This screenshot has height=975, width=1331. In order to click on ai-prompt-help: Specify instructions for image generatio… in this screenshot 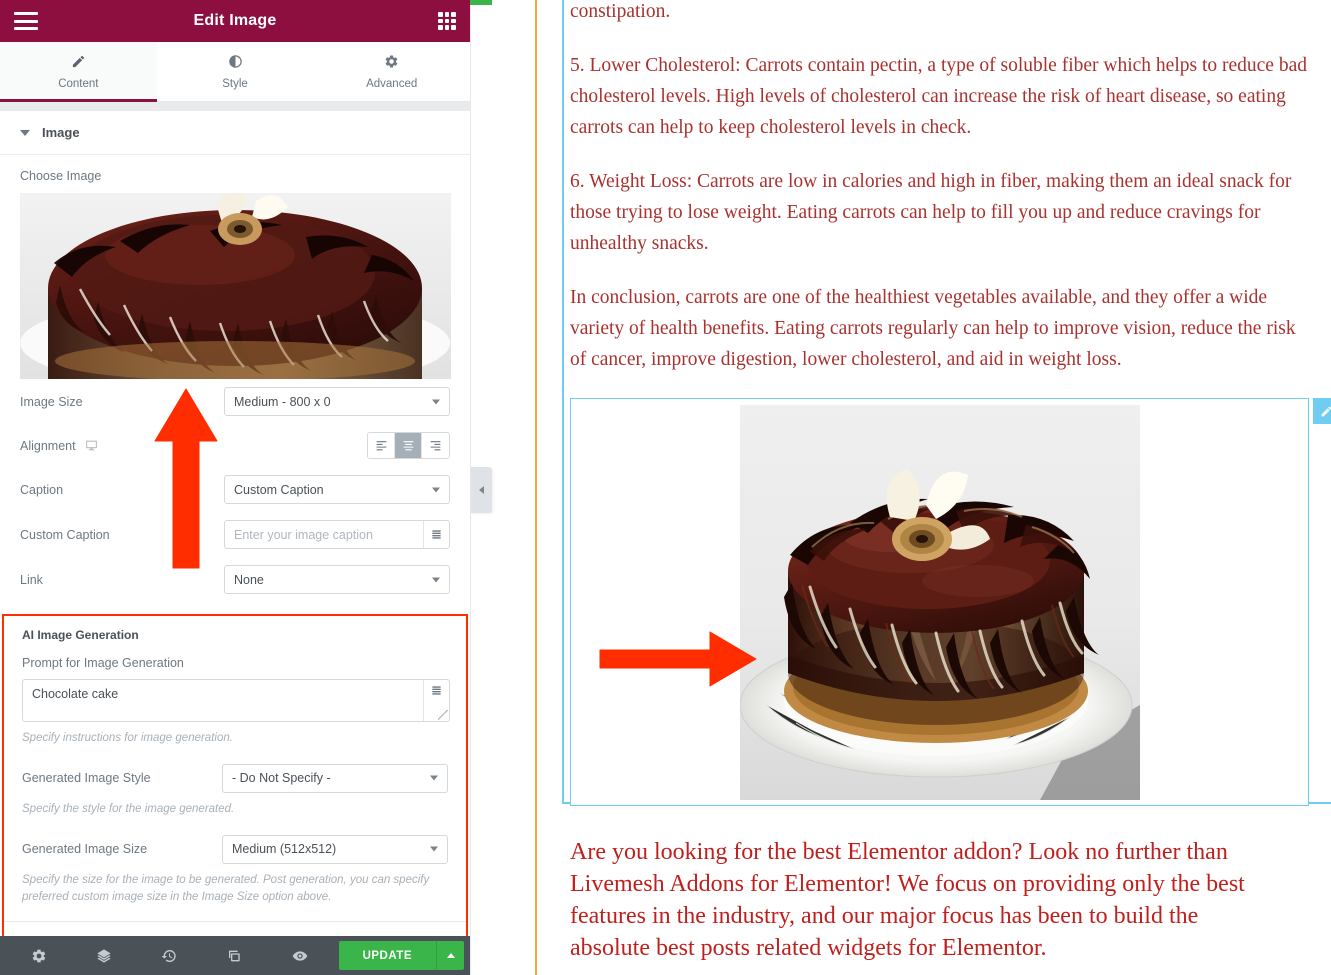, I will do `click(127, 738)`.